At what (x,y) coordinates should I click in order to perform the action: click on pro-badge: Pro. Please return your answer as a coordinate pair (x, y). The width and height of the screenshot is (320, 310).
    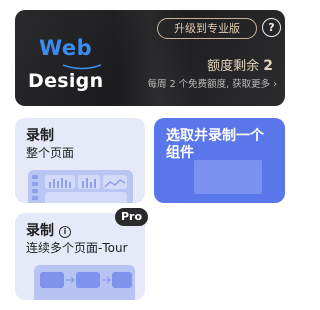
    Looking at the image, I should click on (131, 217).